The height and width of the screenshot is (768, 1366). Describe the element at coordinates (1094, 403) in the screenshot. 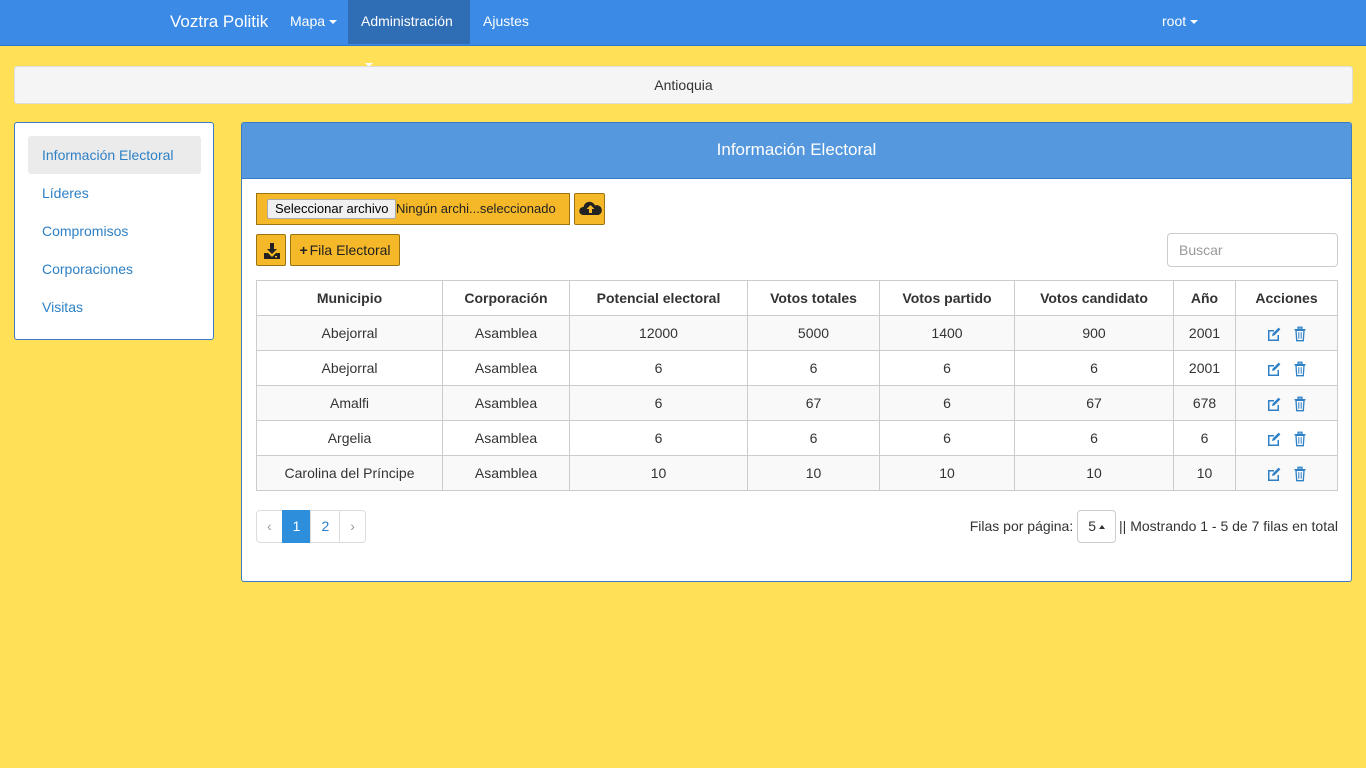

I see `cell-votos-candidato: 67` at that location.